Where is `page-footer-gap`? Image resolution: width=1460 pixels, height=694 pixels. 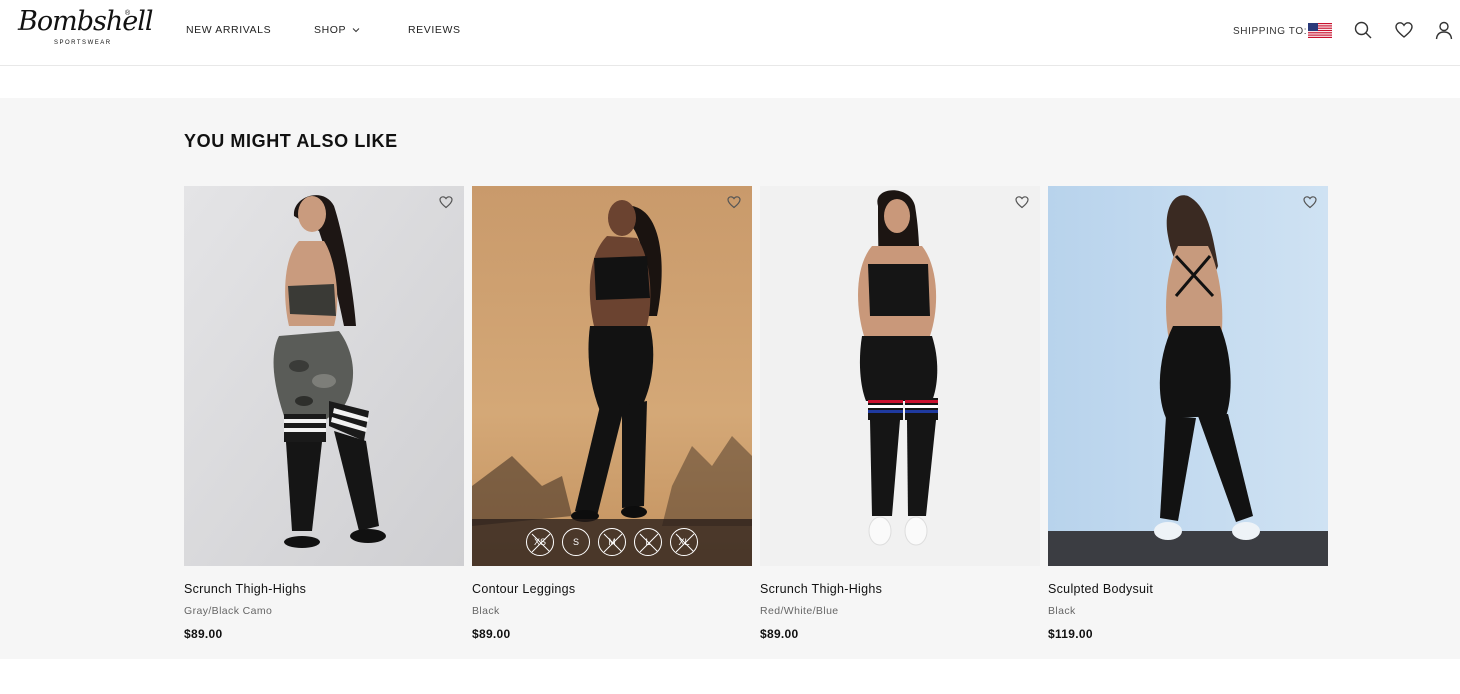 page-footer-gap is located at coordinates (730, 676).